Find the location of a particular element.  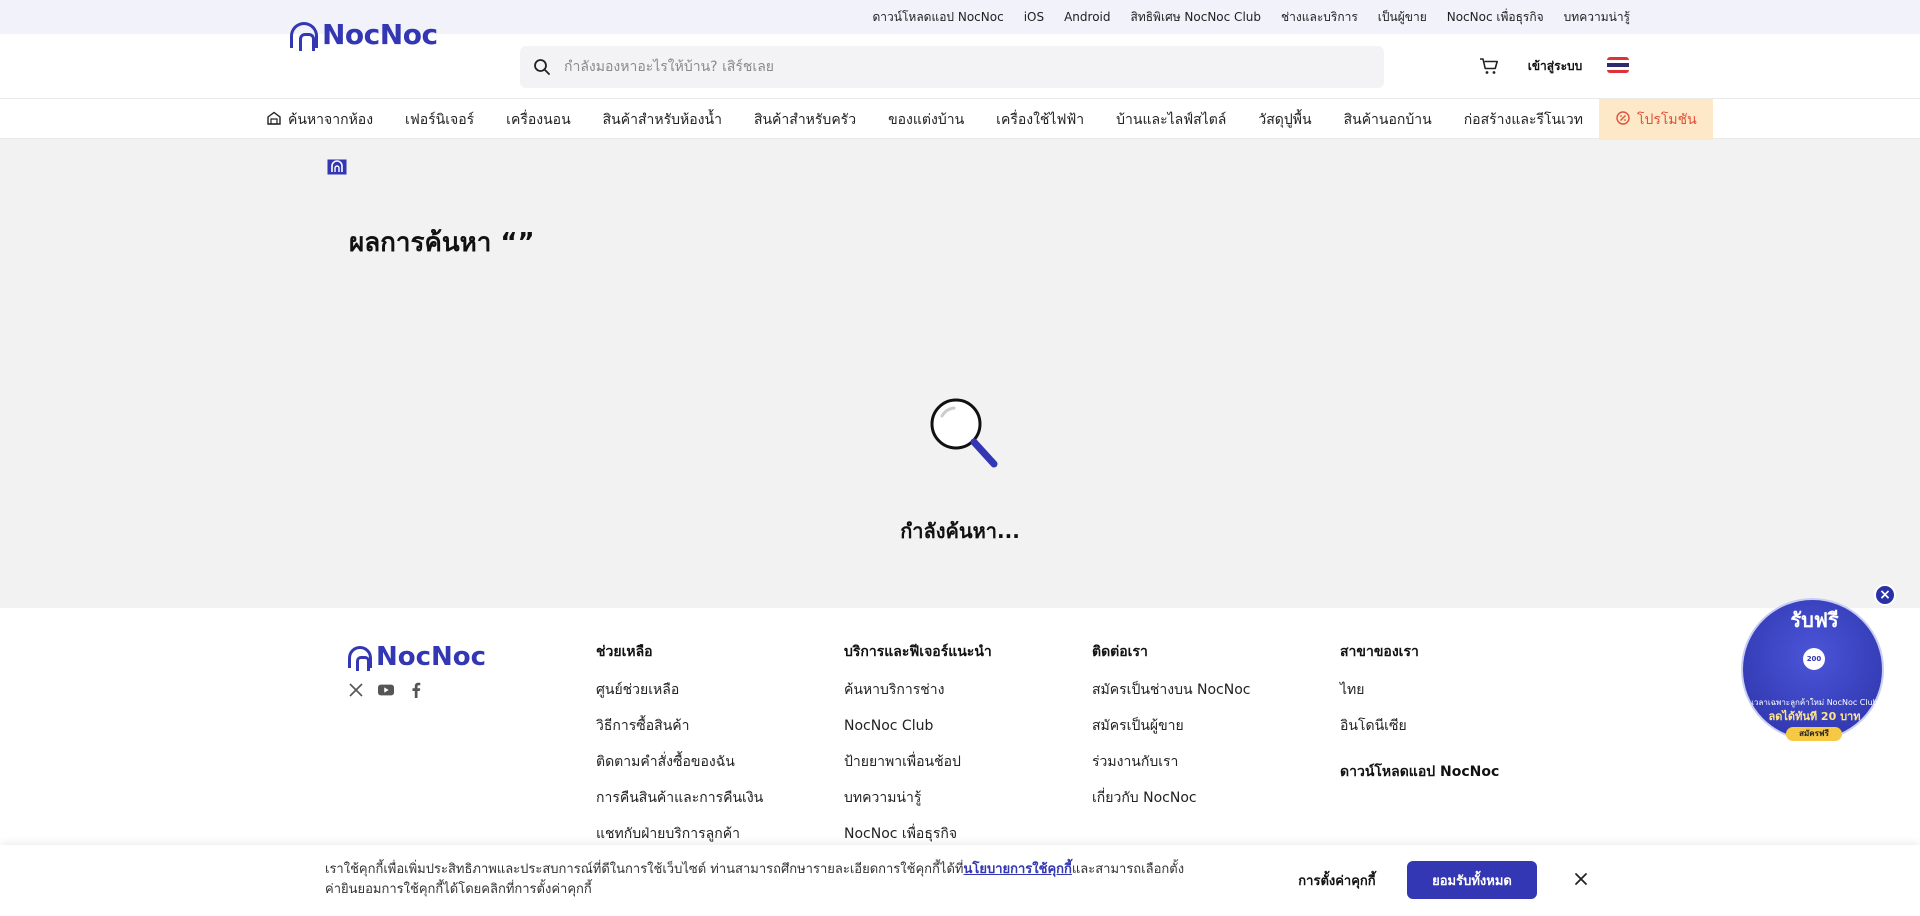

cart-icon is located at coordinates (1489, 66).